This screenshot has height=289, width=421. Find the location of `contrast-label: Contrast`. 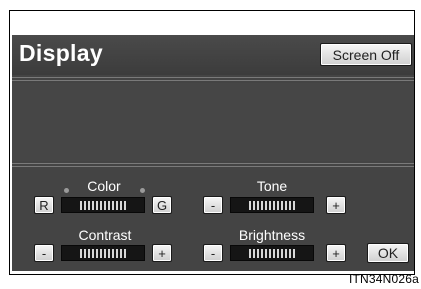

contrast-label: Contrast is located at coordinates (105, 235).